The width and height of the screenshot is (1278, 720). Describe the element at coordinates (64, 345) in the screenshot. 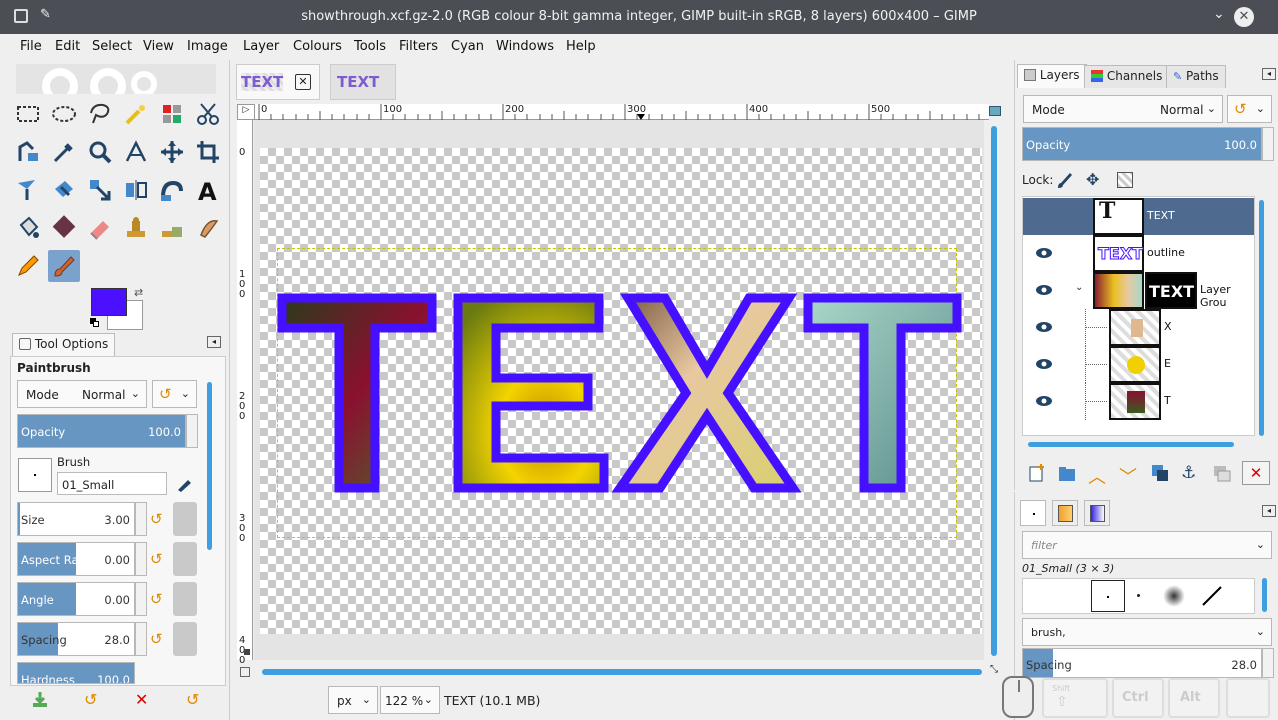

I see `tab-tool-options: Tool Options` at that location.